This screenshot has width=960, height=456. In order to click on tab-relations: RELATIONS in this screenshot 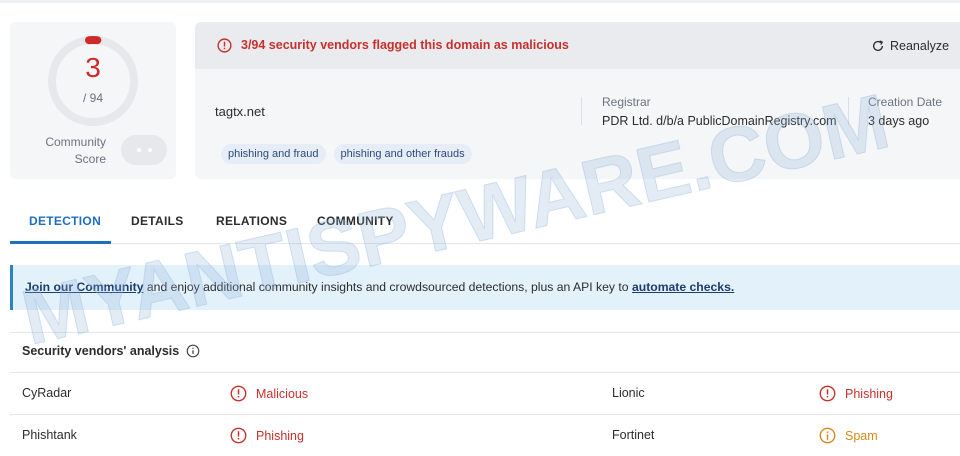, I will do `click(251, 226)`.